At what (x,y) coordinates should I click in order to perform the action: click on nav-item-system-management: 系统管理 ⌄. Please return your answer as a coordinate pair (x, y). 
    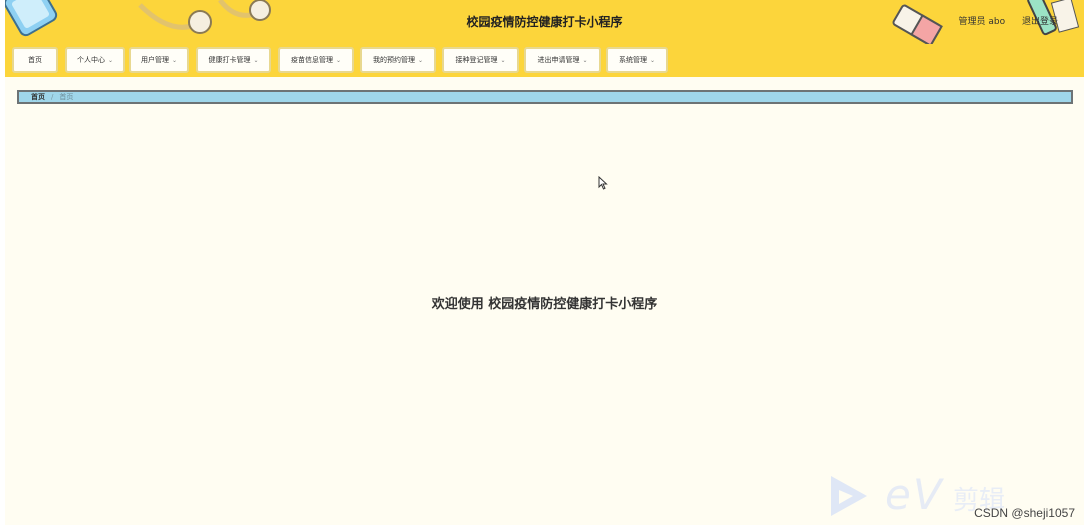
    Looking at the image, I should click on (637, 60).